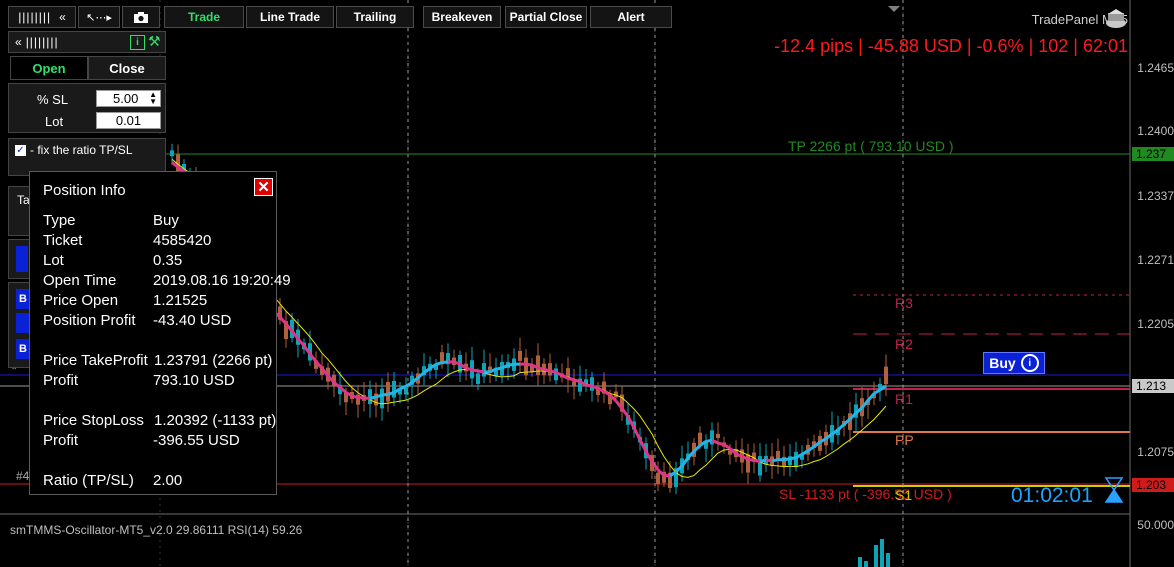 The width and height of the screenshot is (1174, 567). I want to click on spinner-icon: ▲ ▼, so click(153, 98).